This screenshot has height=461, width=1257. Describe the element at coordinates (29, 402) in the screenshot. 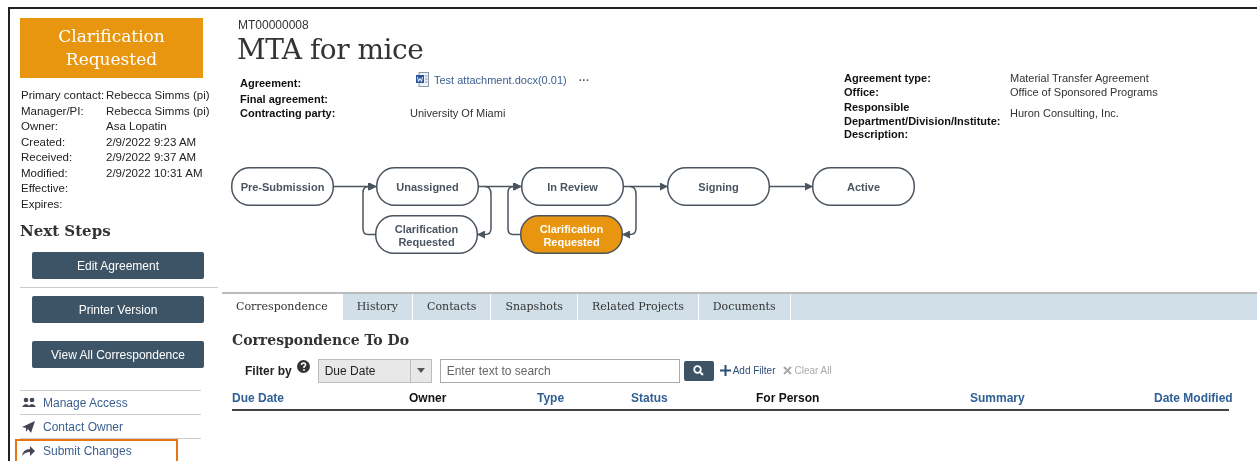

I see `people-icon` at that location.